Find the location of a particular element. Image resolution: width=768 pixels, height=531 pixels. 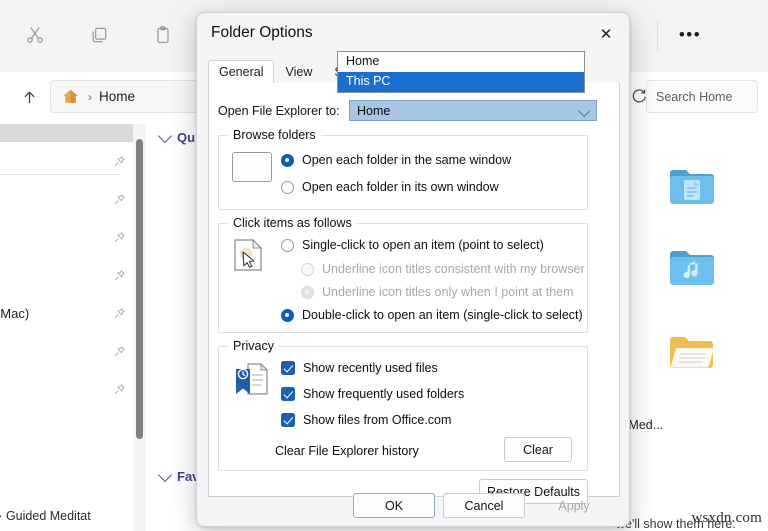

navpane-header-band is located at coordinates (68, 133).